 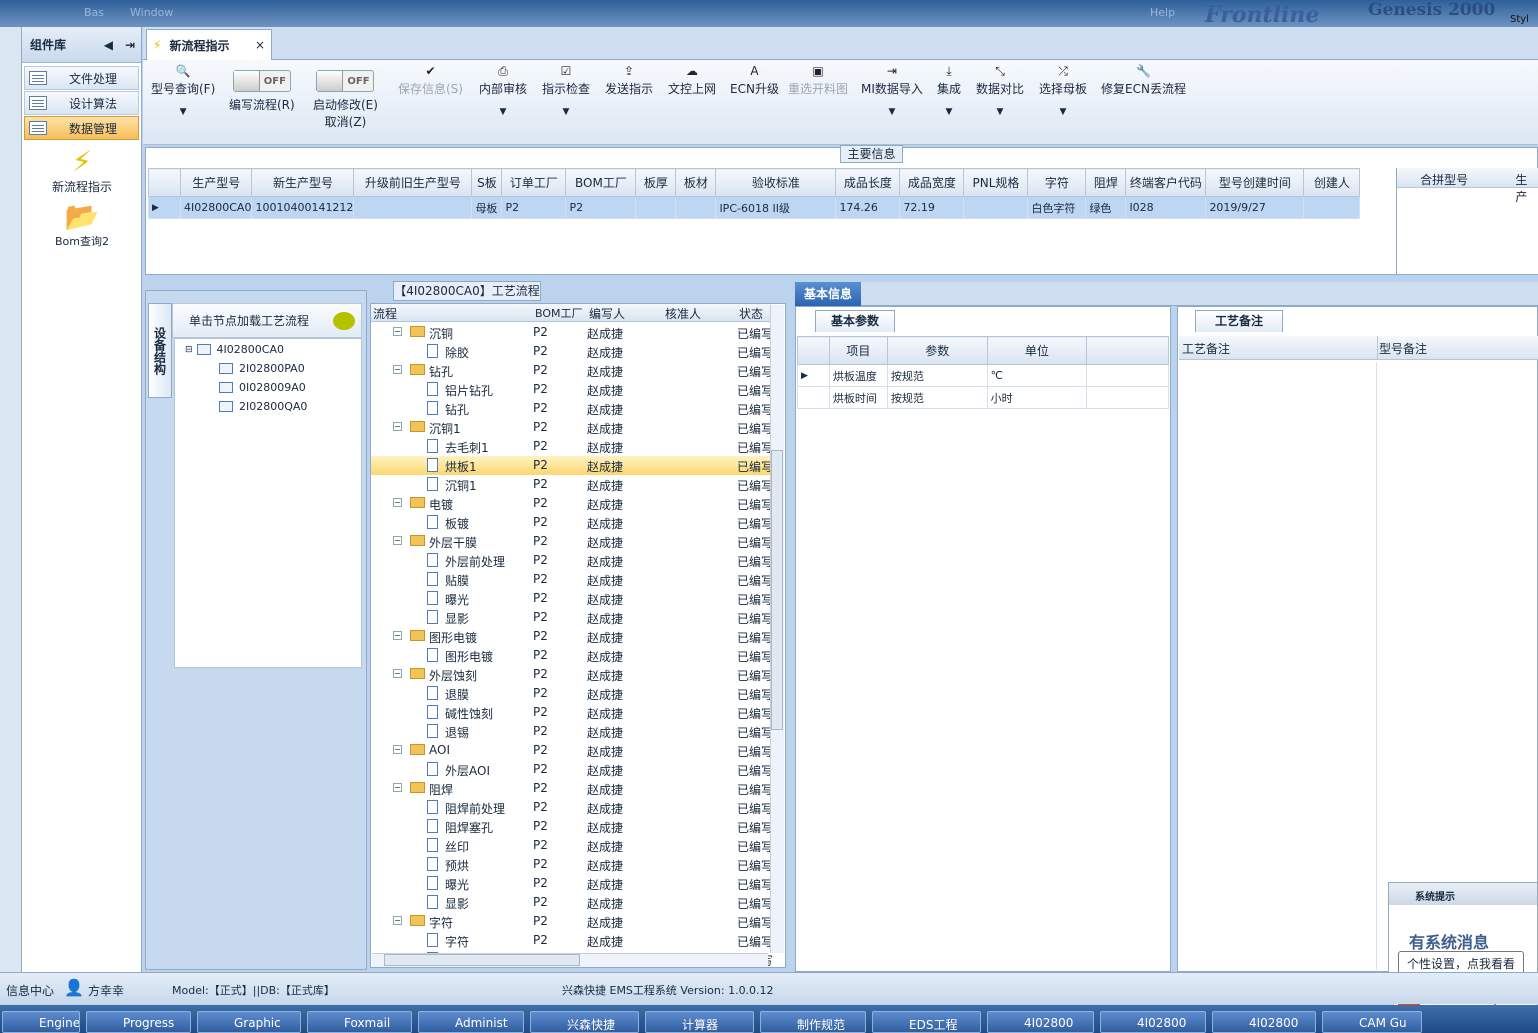 I want to click on tab-new-flow: ⚡ 新流程指示 ×, so click(x=209, y=44).